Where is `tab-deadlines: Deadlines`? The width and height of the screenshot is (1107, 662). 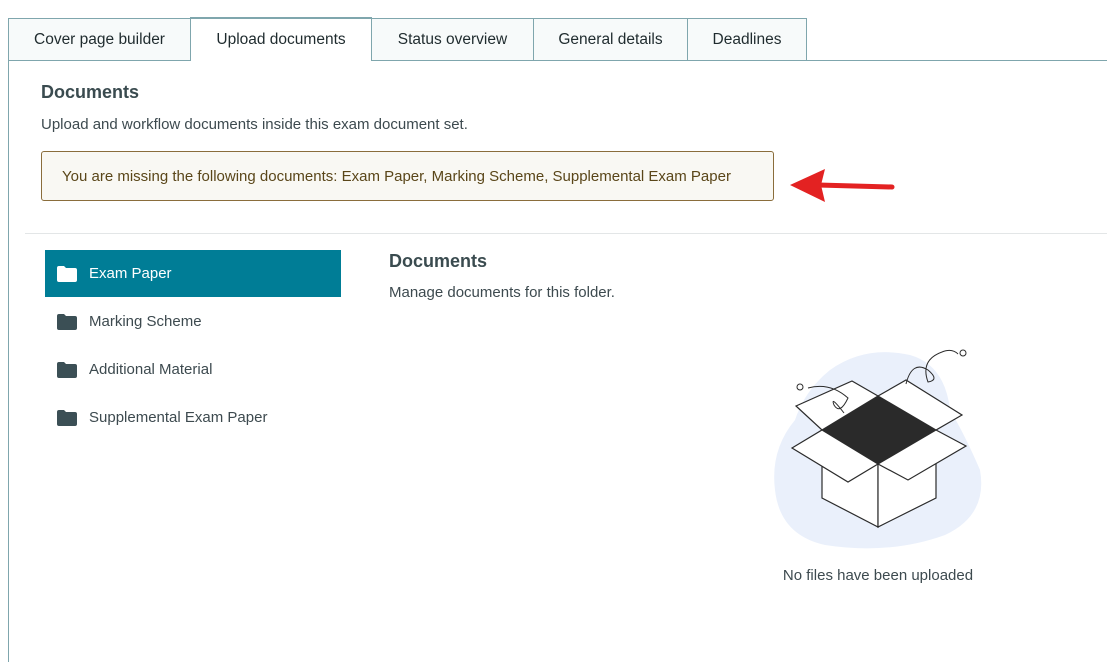 tab-deadlines: Deadlines is located at coordinates (747, 39).